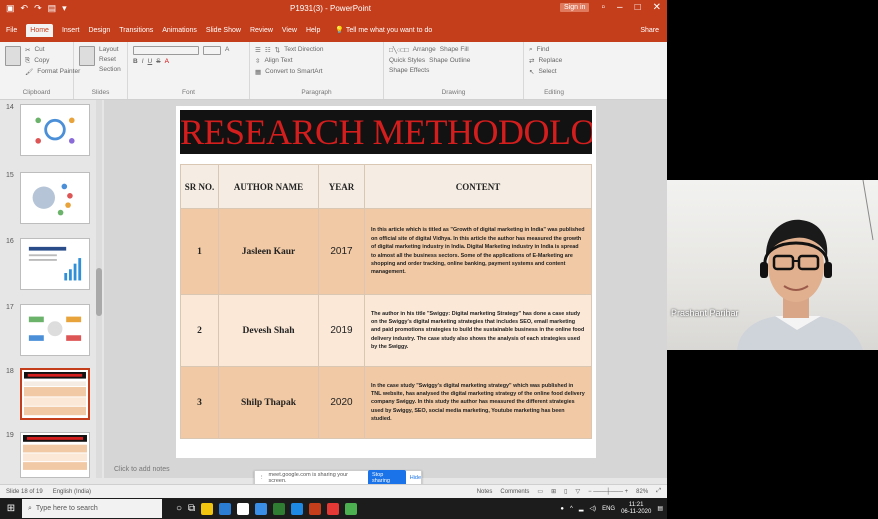 This screenshot has width=878, height=519. Describe the element at coordinates (297, 508) in the screenshot. I see `word-icon` at that location.